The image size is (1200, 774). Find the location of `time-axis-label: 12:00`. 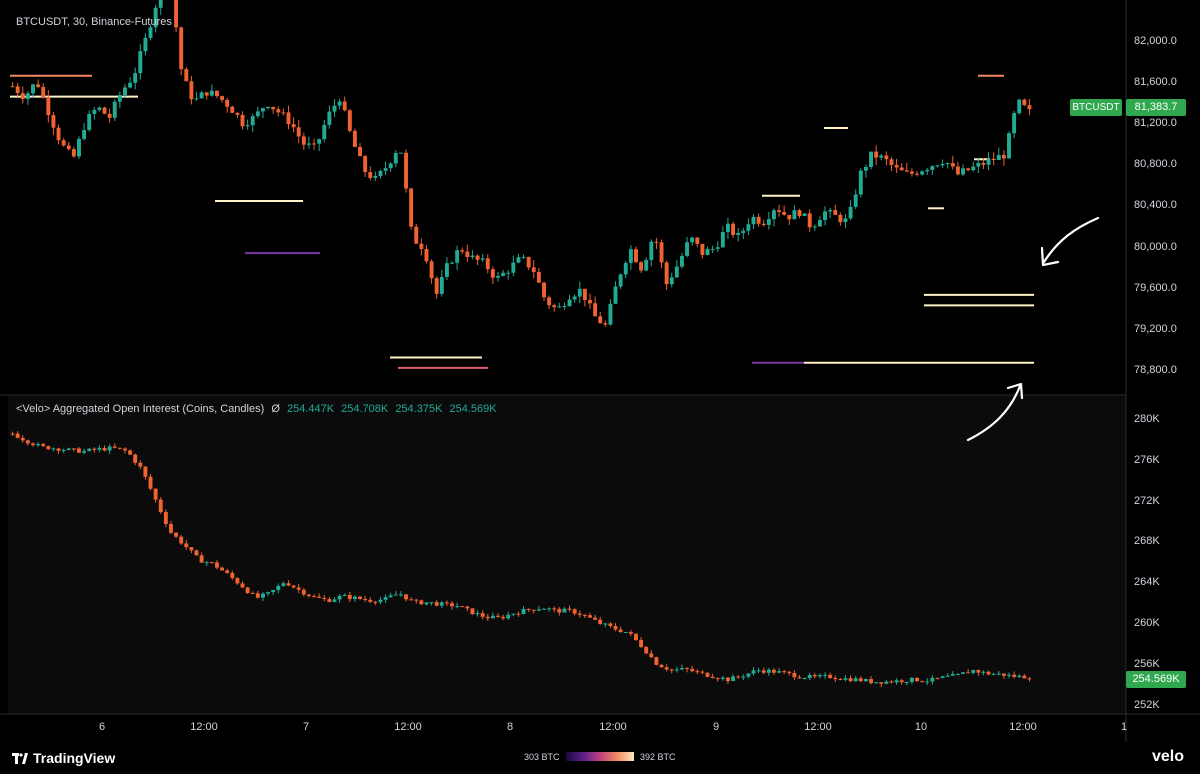

time-axis-label: 12:00 is located at coordinates (408, 727).